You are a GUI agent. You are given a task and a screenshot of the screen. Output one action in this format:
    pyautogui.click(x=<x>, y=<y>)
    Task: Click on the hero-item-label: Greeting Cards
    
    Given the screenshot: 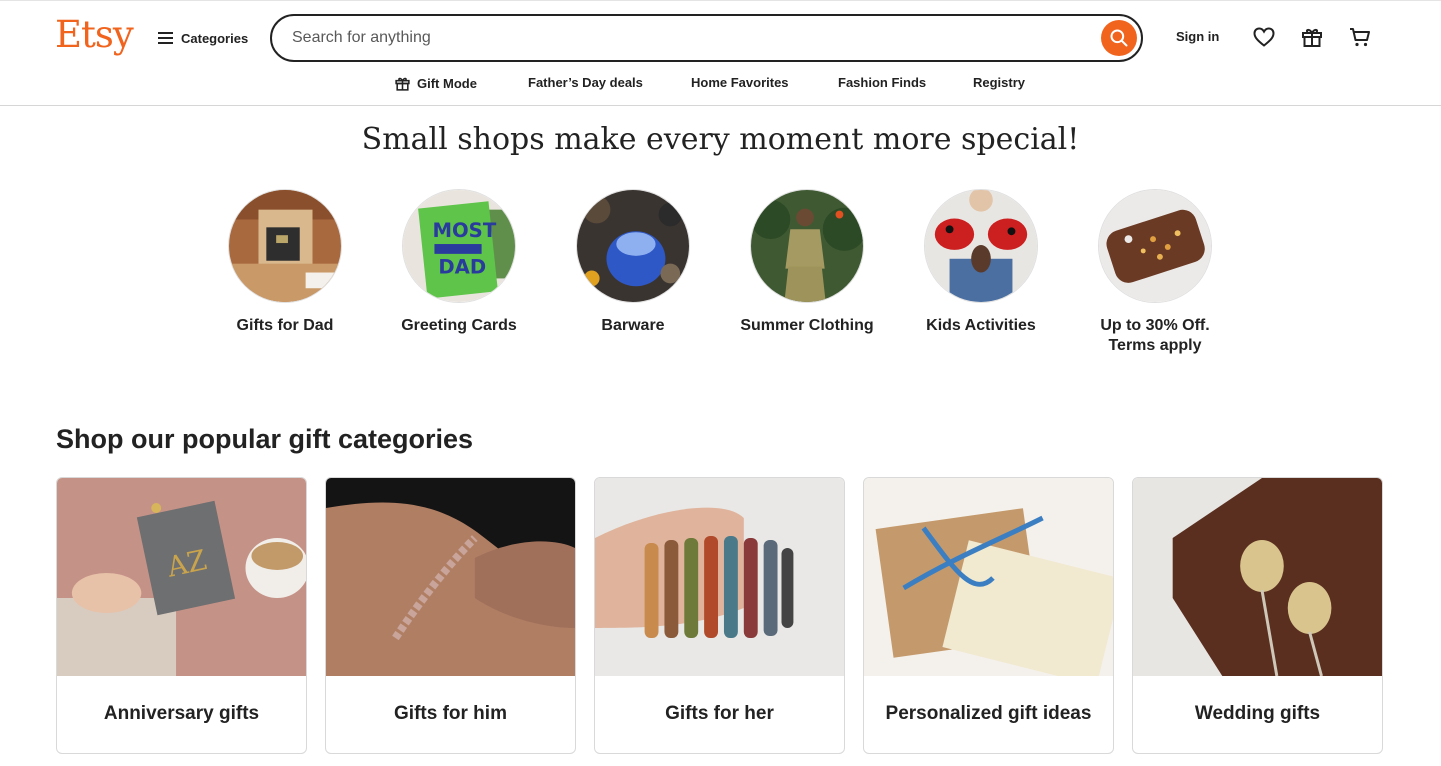 What is the action you would take?
    pyautogui.click(x=459, y=325)
    